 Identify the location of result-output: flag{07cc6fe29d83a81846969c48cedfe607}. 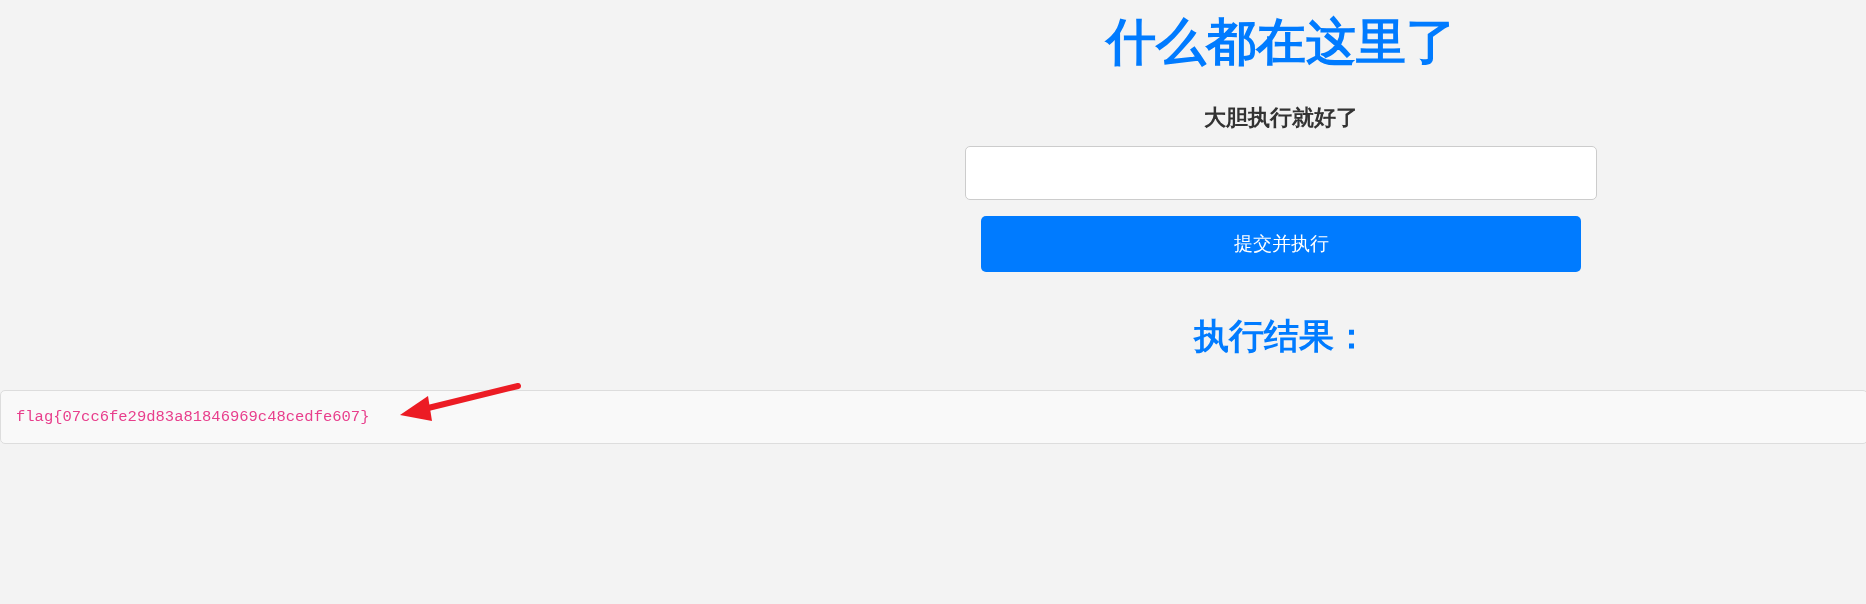
(933, 417).